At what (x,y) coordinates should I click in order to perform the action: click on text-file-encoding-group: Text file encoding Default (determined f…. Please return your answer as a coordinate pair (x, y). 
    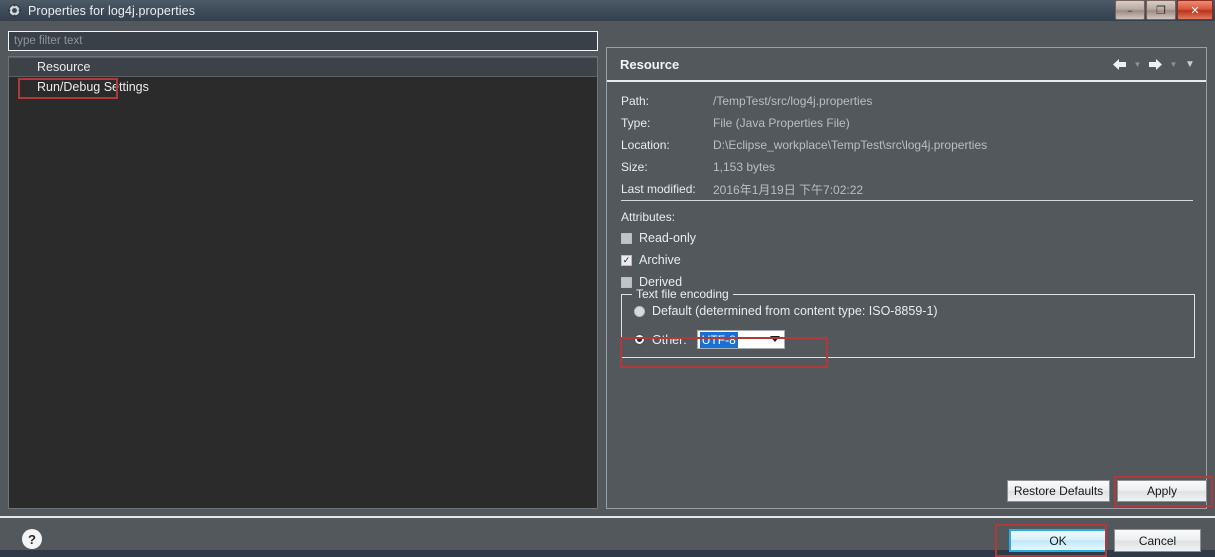
    Looking at the image, I should click on (908, 322).